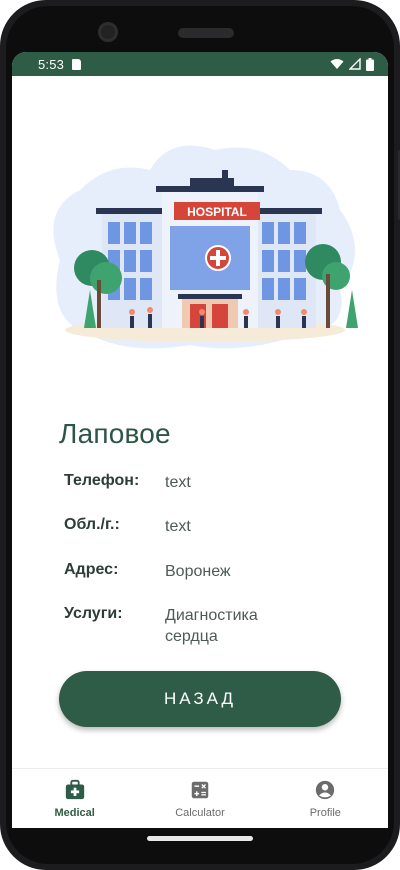  Describe the element at coordinates (206, 33) in the screenshot. I see `earpiece-speaker` at that location.